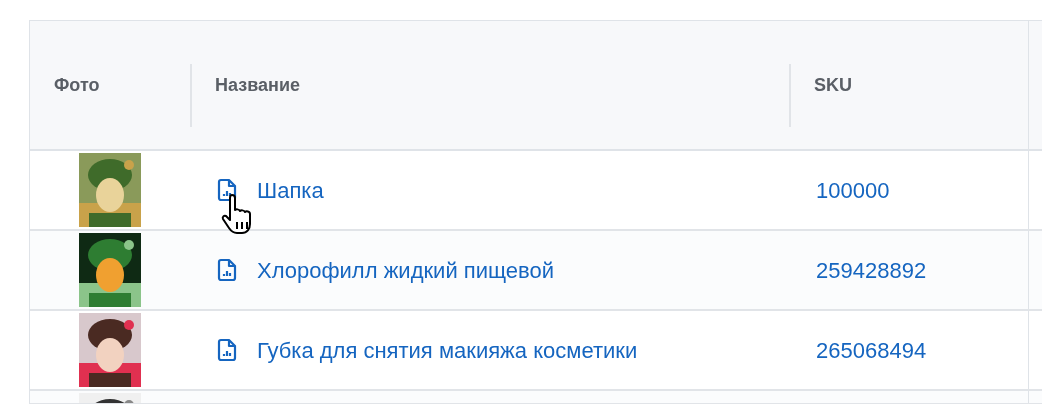 The width and height of the screenshot is (1042, 404). What do you see at coordinates (853, 190) in the screenshot?
I see `sku-link: 100000` at bounding box center [853, 190].